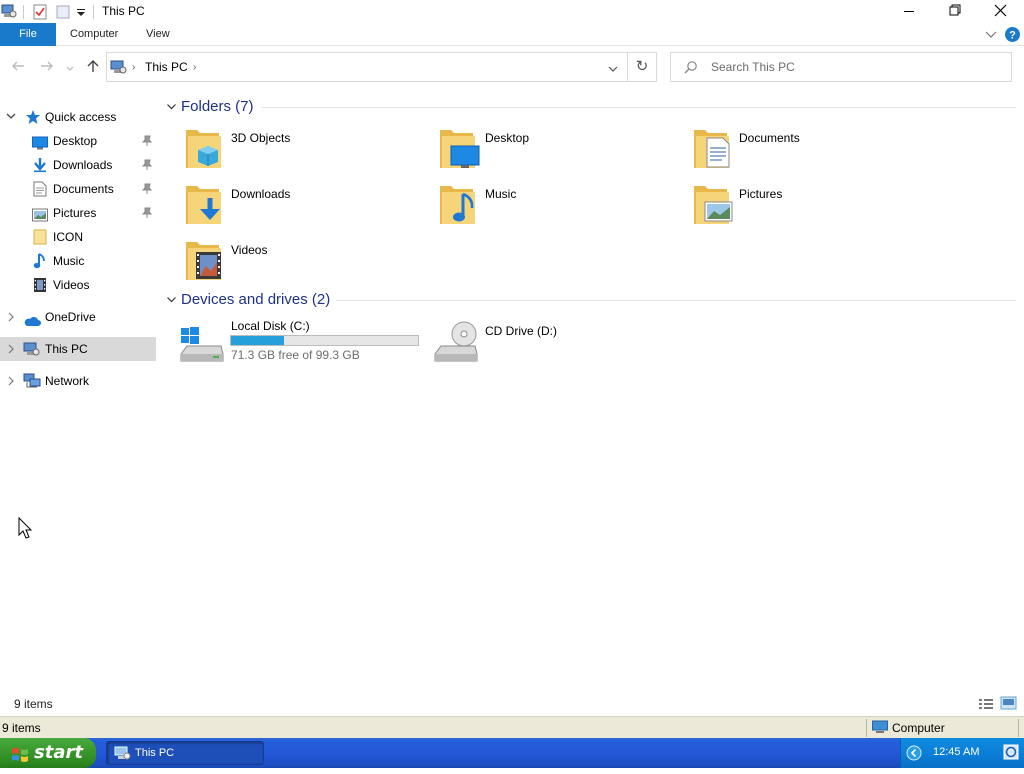 This screenshot has height=774, width=1024. I want to click on title-bar: This PC, so click(512, 11).